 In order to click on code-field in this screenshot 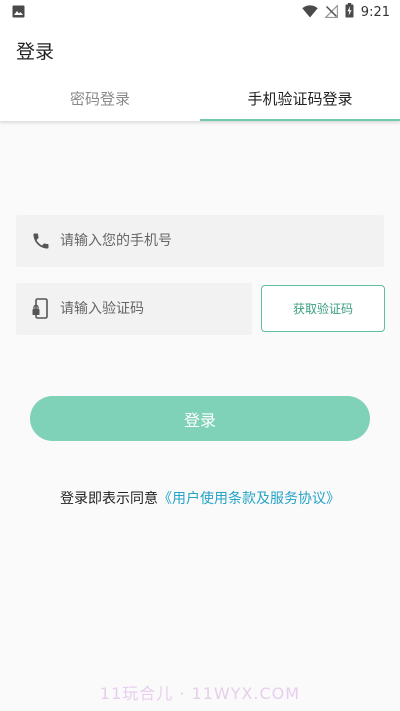, I will do `click(134, 309)`.